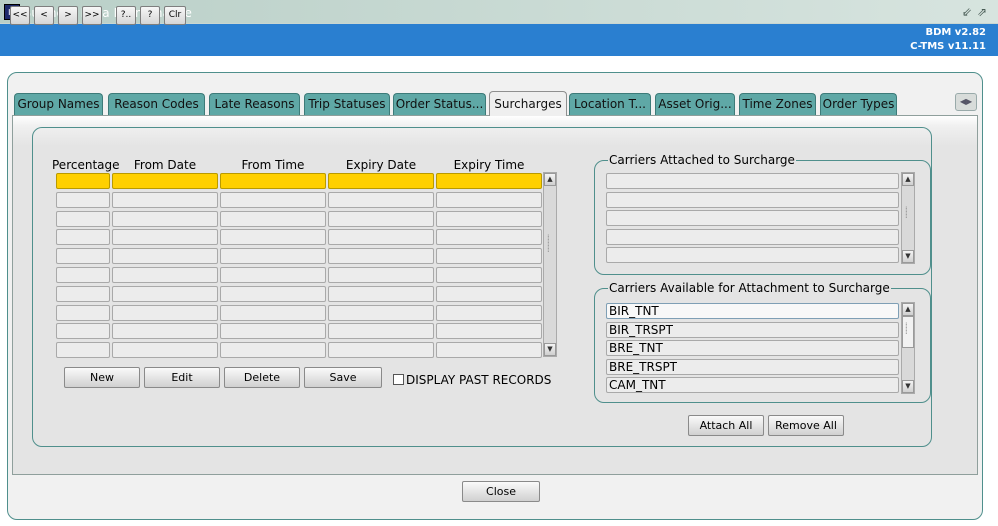 Image resolution: width=998 pixels, height=526 pixels. I want to click on last-record-button: >>, so click(92, 15).